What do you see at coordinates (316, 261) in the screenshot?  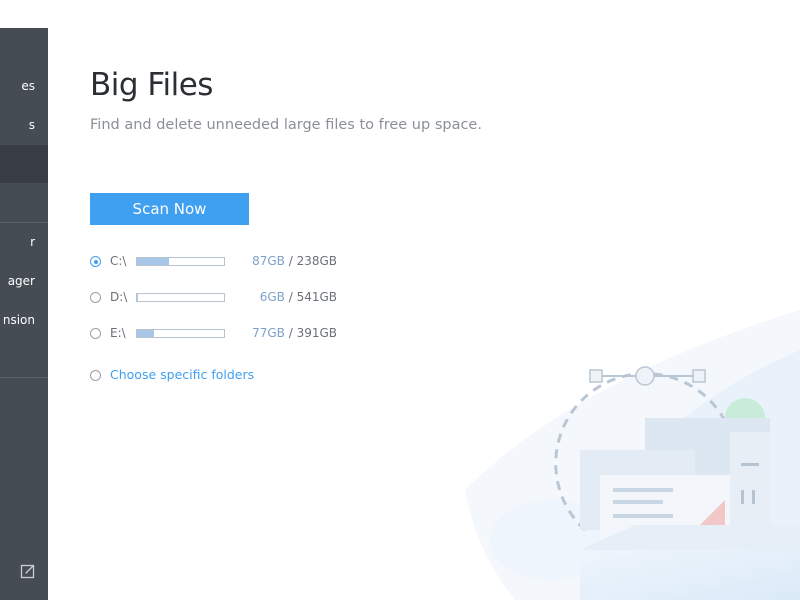 I see `drive-total: 238GB` at bounding box center [316, 261].